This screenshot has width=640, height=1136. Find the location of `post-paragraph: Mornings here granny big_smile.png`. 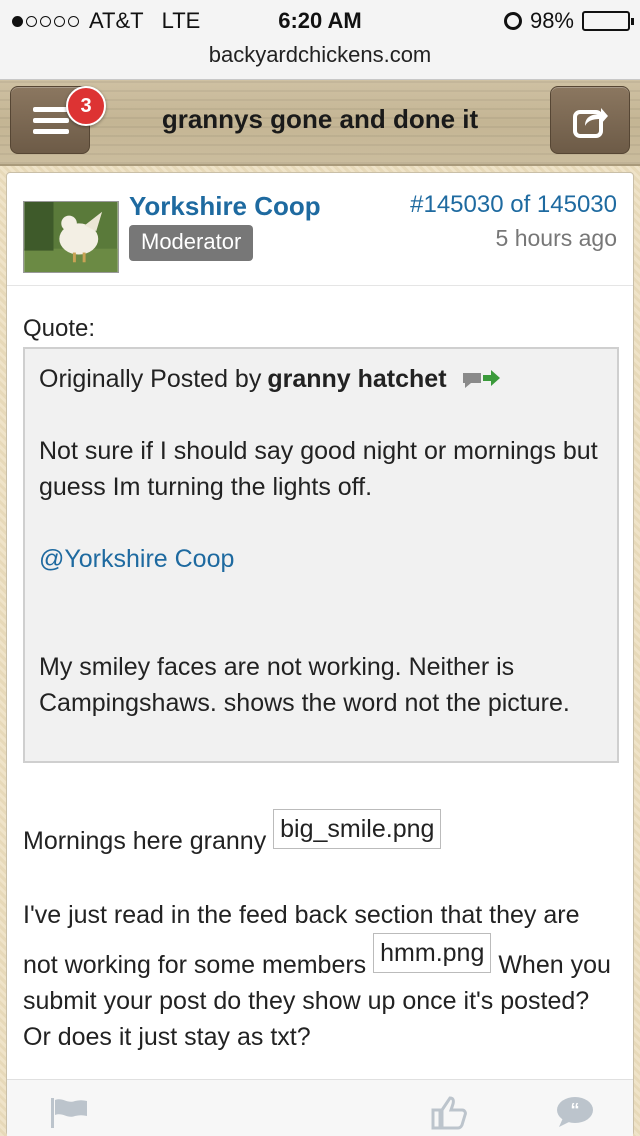

post-paragraph: Mornings here granny big_smile.png is located at coordinates (232, 834).